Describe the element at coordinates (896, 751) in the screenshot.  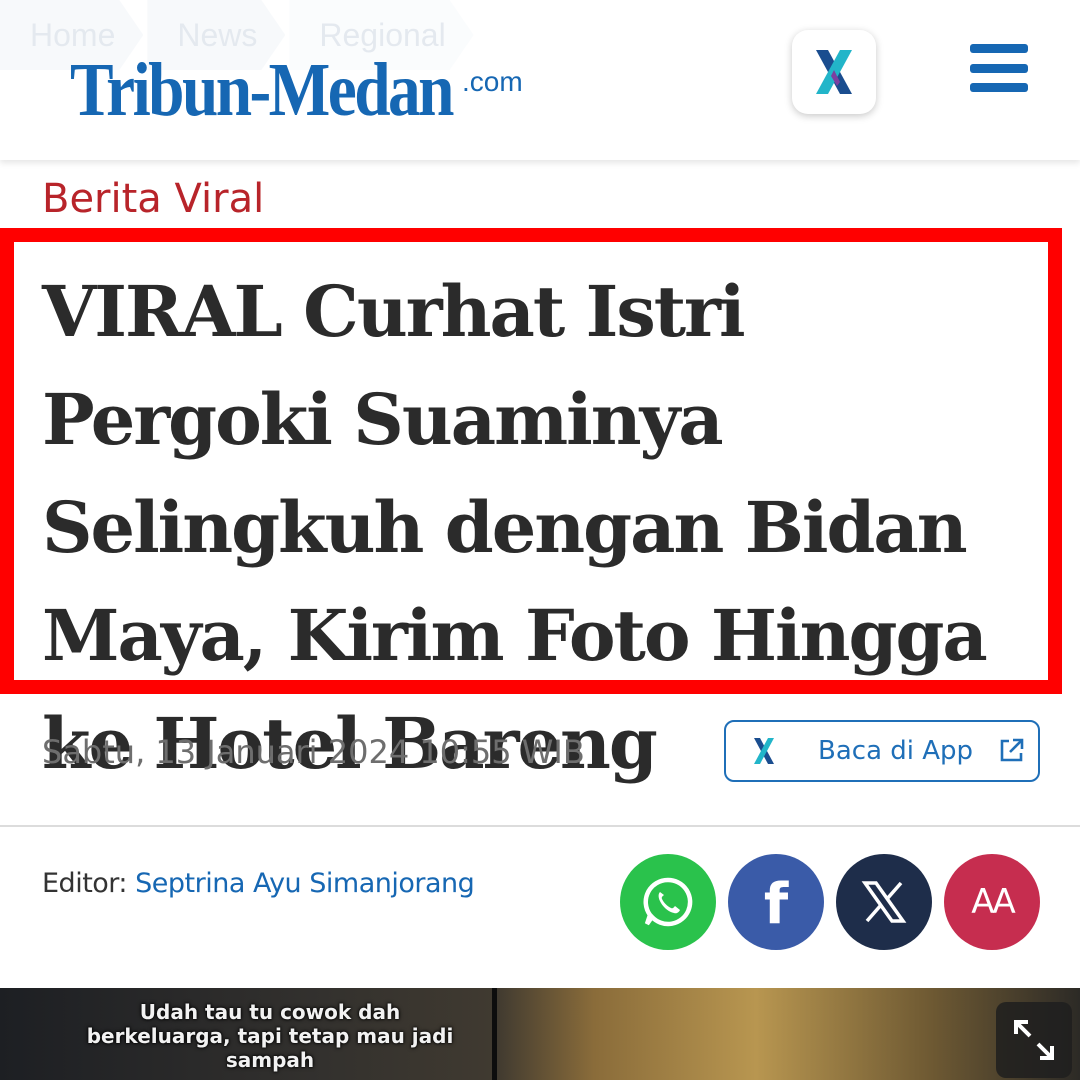
I see `read-in-app-label: Baca di App` at that location.